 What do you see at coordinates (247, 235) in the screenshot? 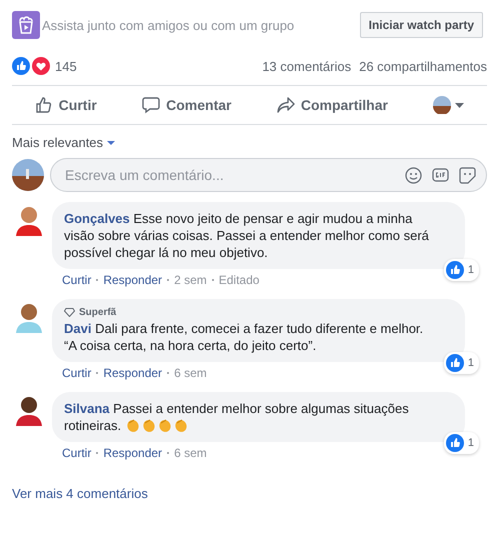
I see `comment-text: Gonçalves Esse novo jeito de pensar e agir mudou a minha visão sobre várias coisas. Passei a entender melhor como será possível chegar lá no meu objetivo.` at bounding box center [247, 235].